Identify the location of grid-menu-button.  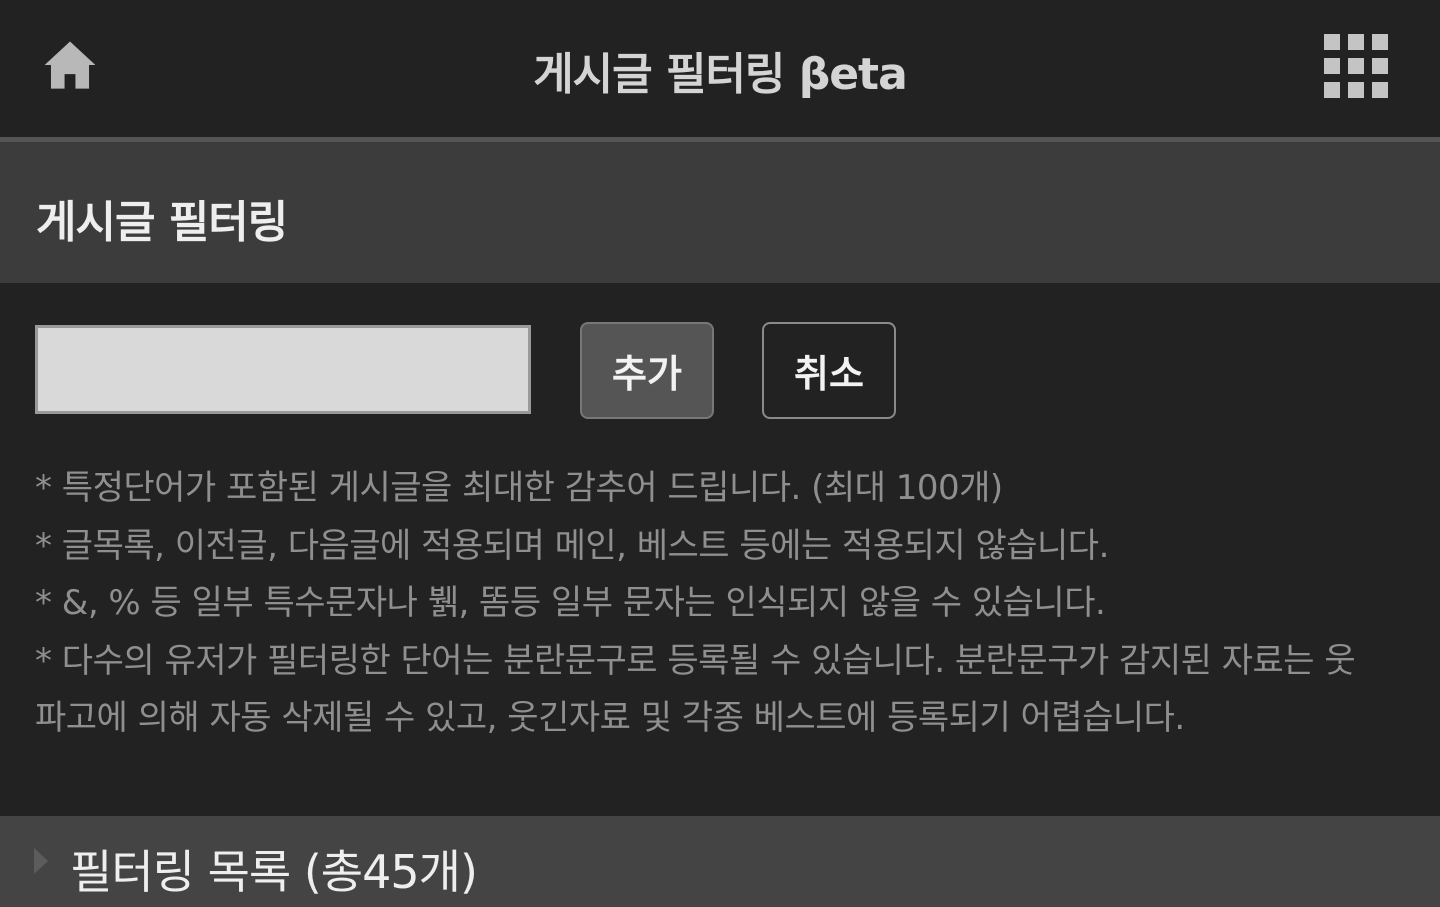
(1358, 68).